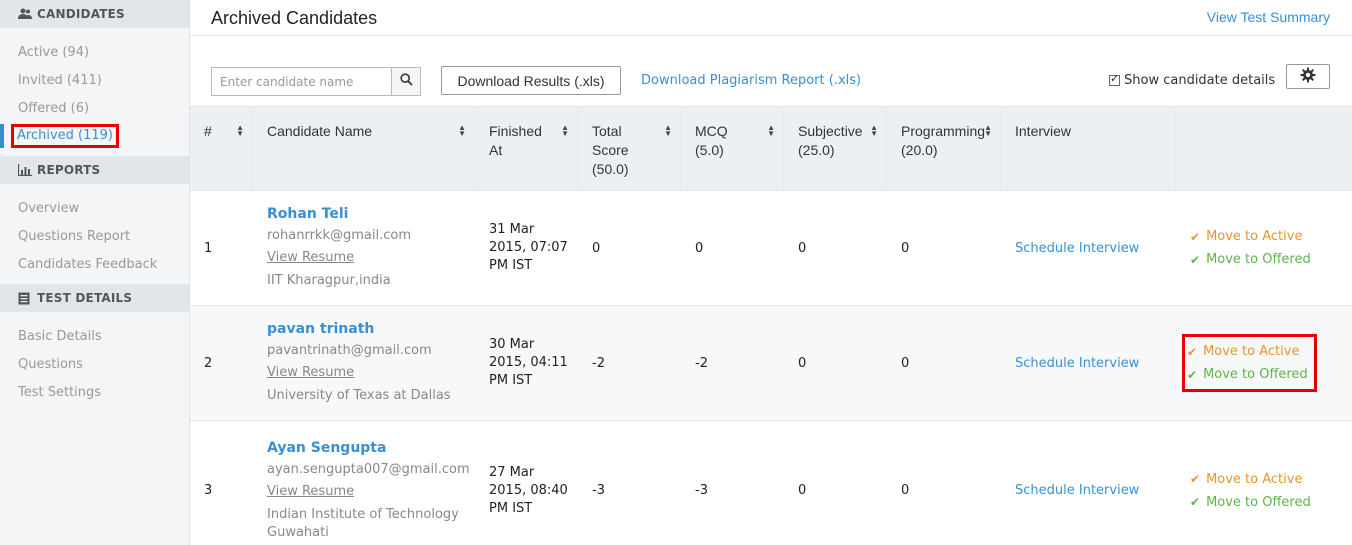  What do you see at coordinates (528, 247) in the screenshot?
I see `finished-at: 31 Mar 2015, 07:07 PM IST` at bounding box center [528, 247].